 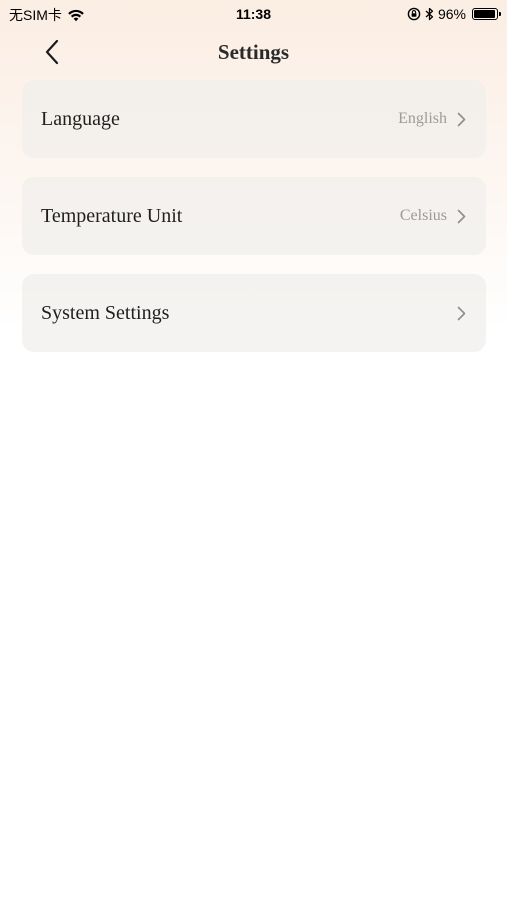 I want to click on setting-right: Celsius, so click(x=433, y=216).